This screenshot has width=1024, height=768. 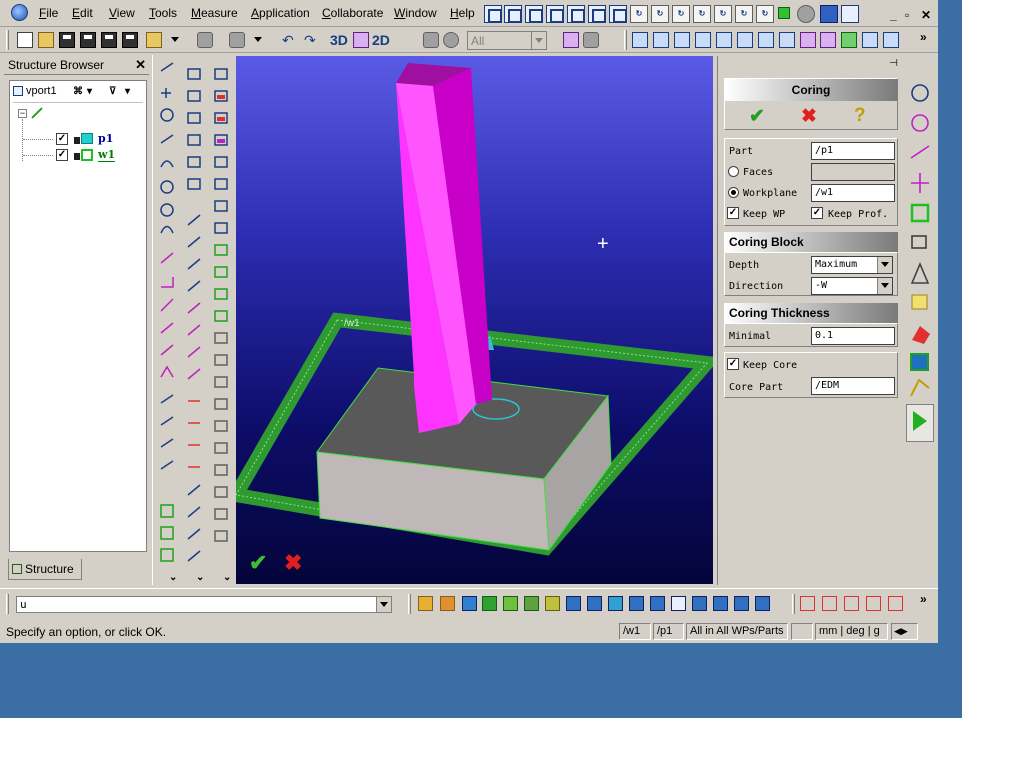 I want to click on structure-tree: vport1 ⌘ ▾ ⊽ ▾ − ✓ p1 ✓ w1, so click(x=78, y=316).